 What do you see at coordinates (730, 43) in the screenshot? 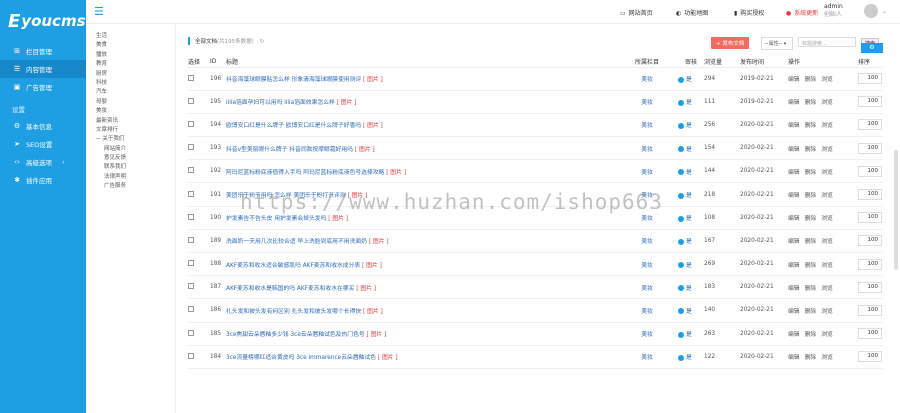
I see `publish-document-button: + 发布文档` at bounding box center [730, 43].